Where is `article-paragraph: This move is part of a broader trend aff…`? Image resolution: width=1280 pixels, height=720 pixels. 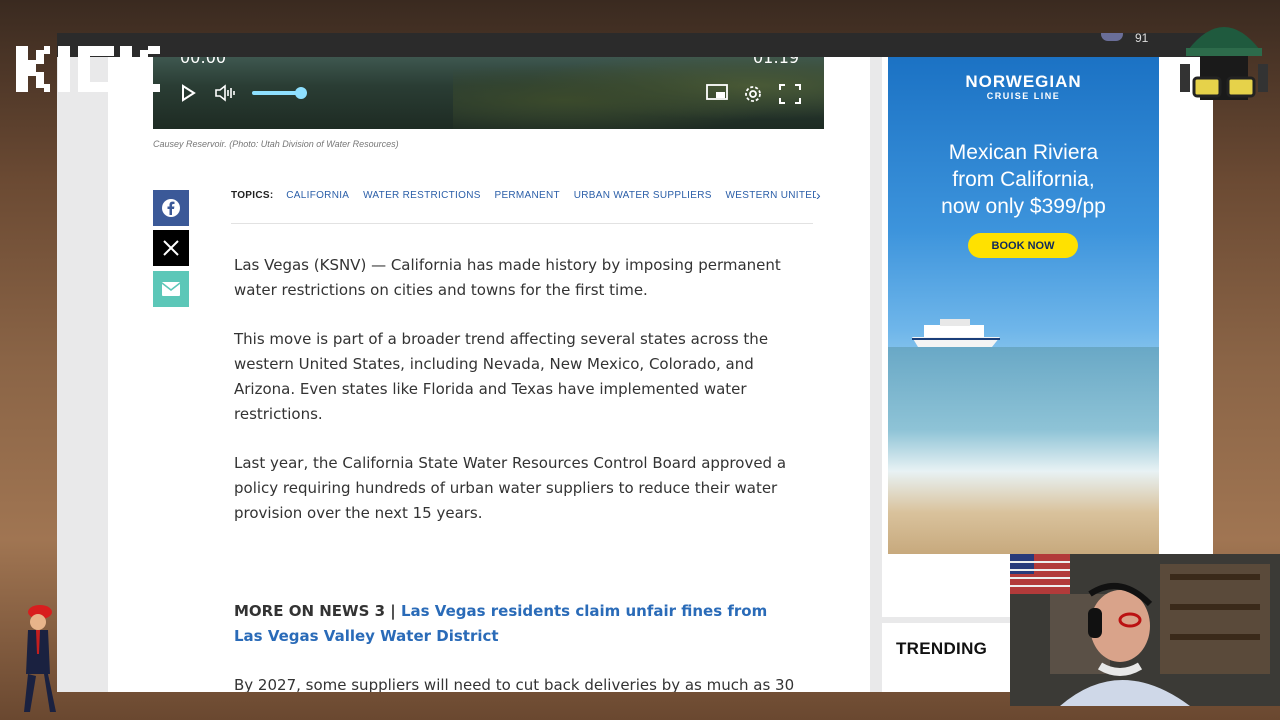 article-paragraph: This move is part of a broader trend aff… is located at coordinates (501, 376).